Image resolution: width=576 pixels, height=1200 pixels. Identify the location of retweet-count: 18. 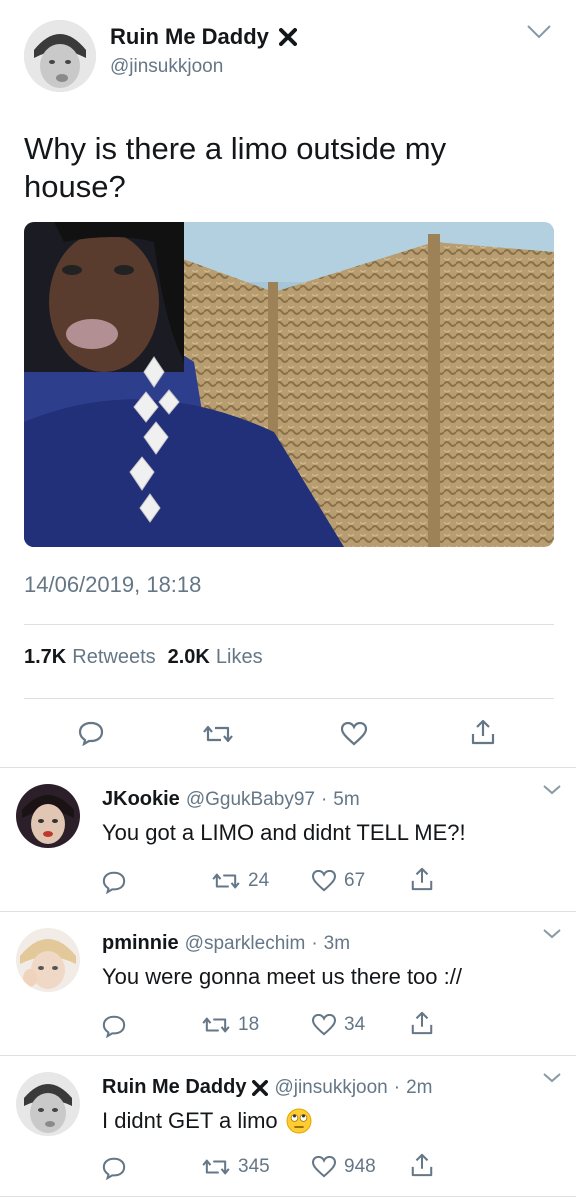
(249, 1024).